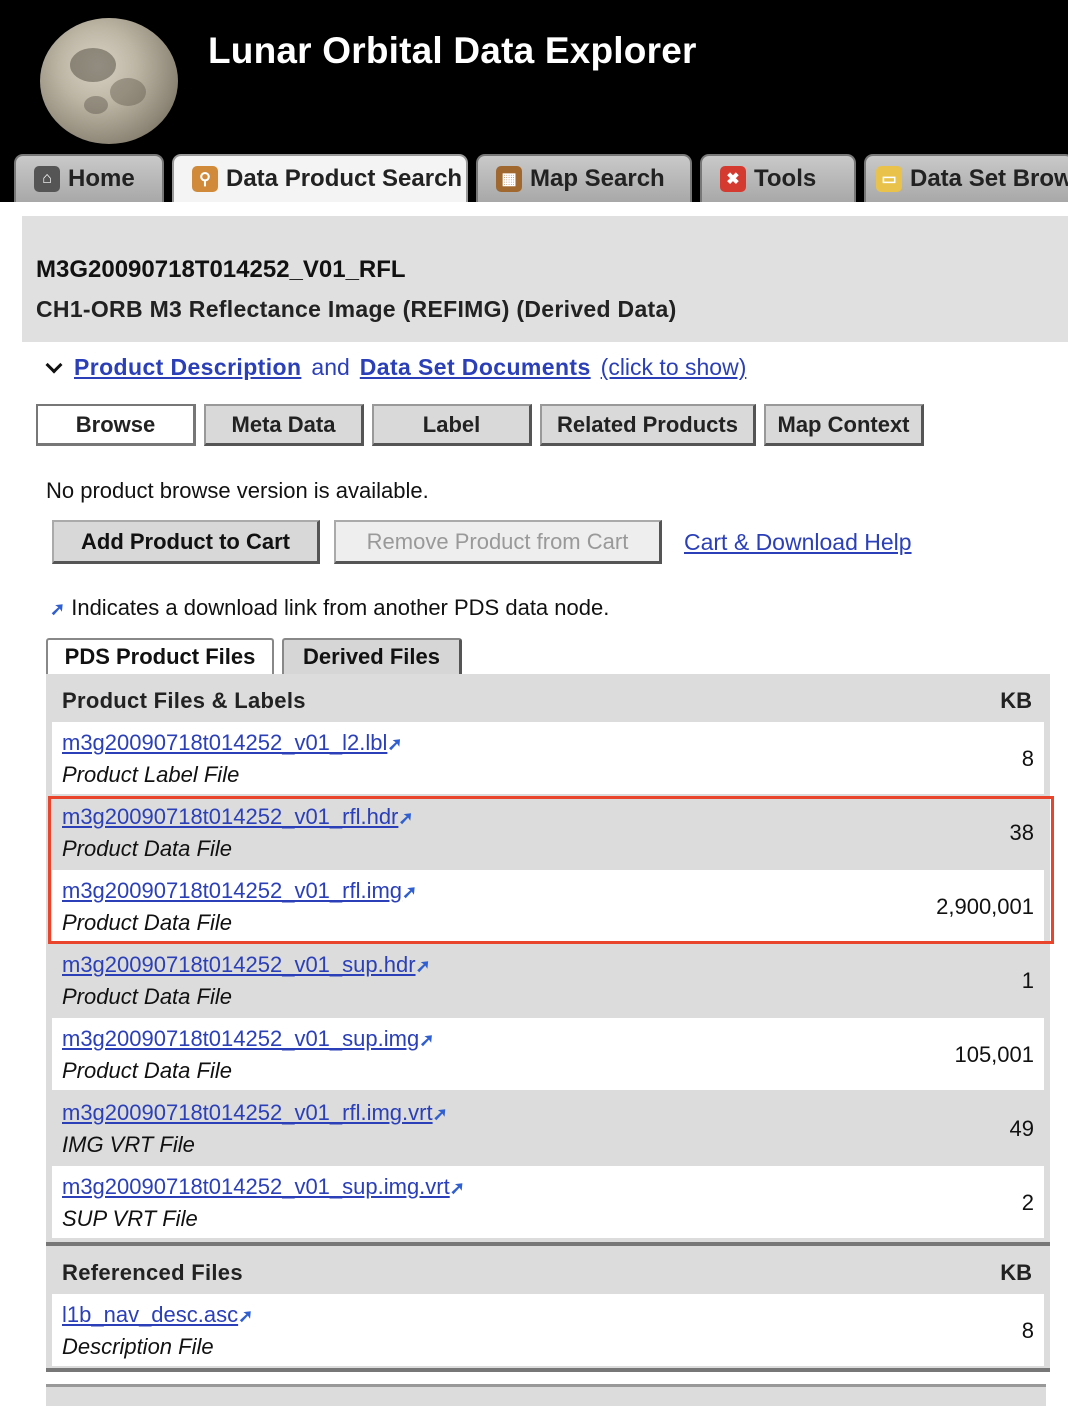  I want to click on file-link: m3g20090718t014252_v01_sup.img ➚, so click(248, 1039).